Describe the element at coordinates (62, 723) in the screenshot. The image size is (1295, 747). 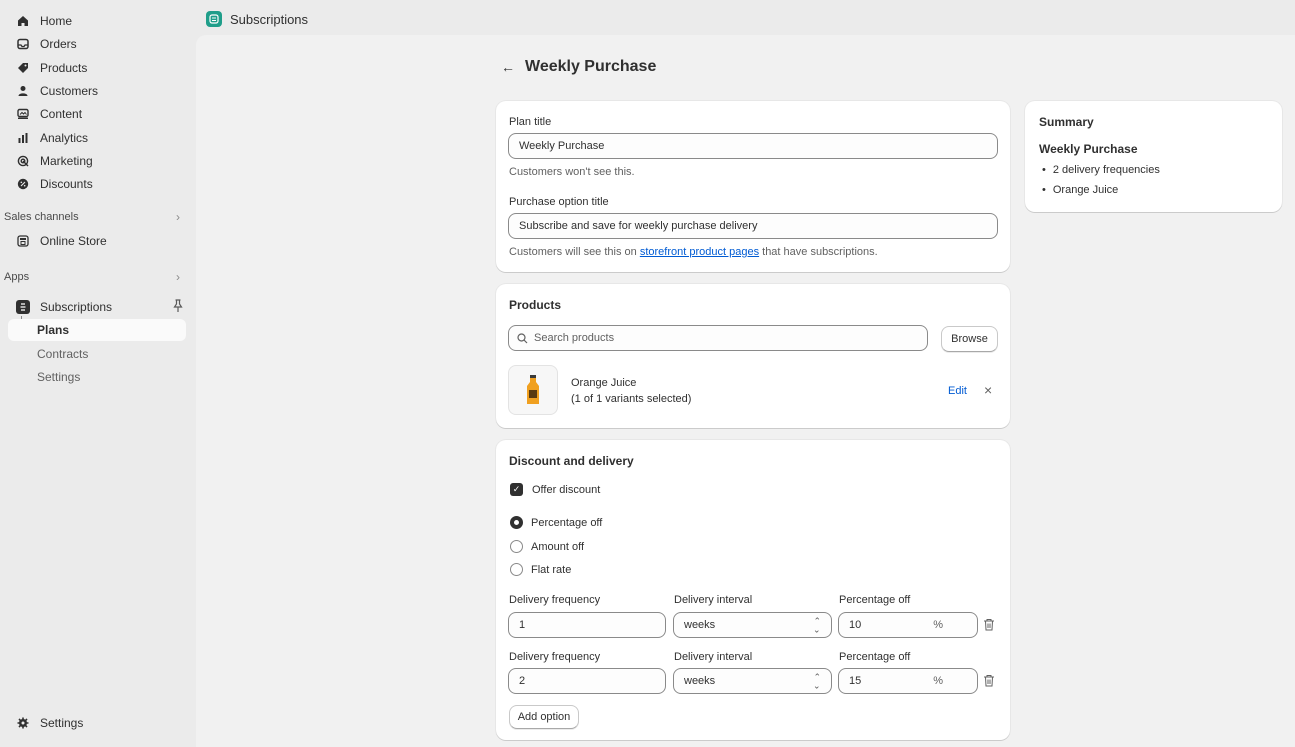
I see `sidebar-item-label: Settings` at that location.